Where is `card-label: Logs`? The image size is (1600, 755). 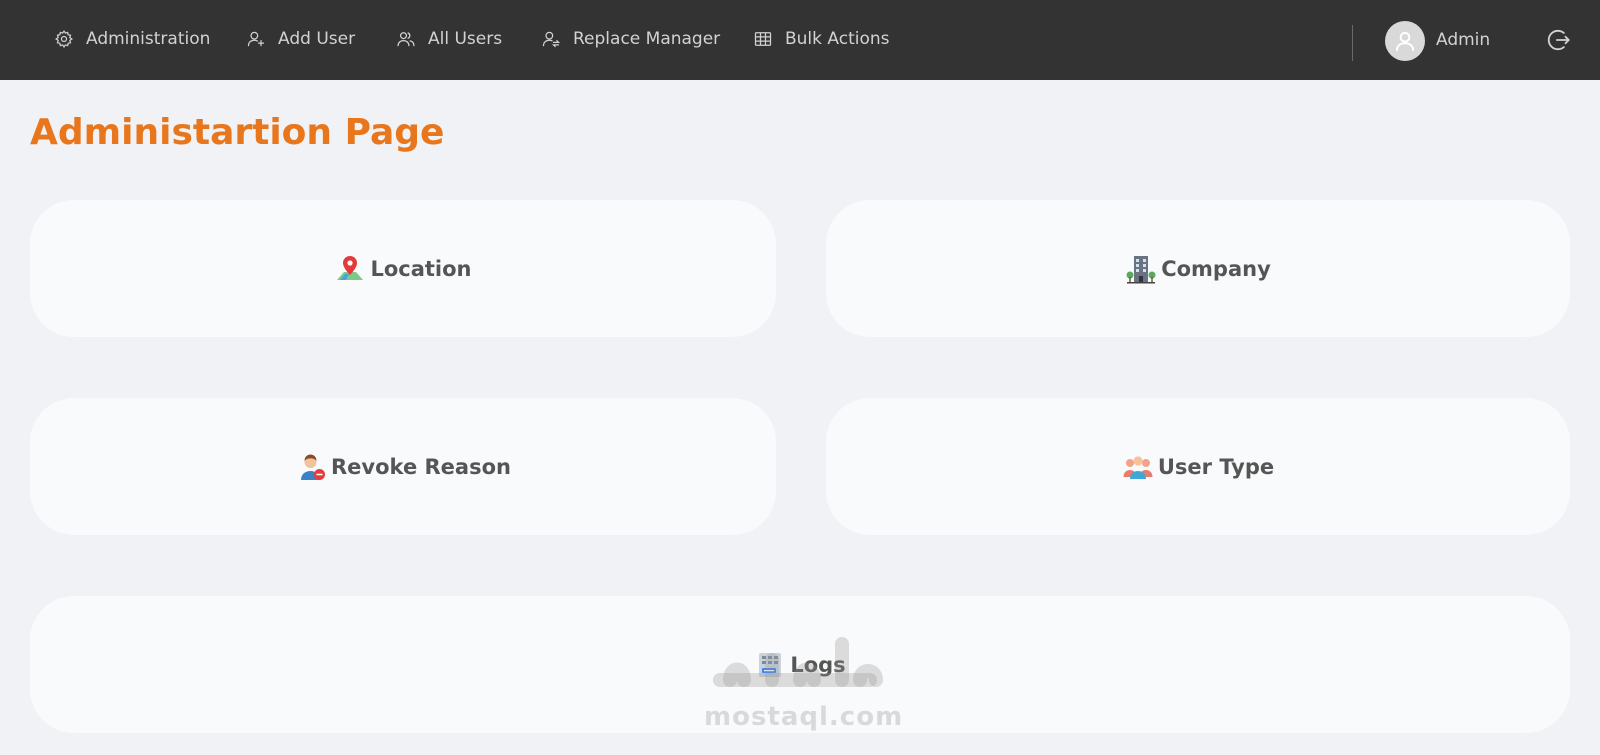
card-label: Logs is located at coordinates (818, 664).